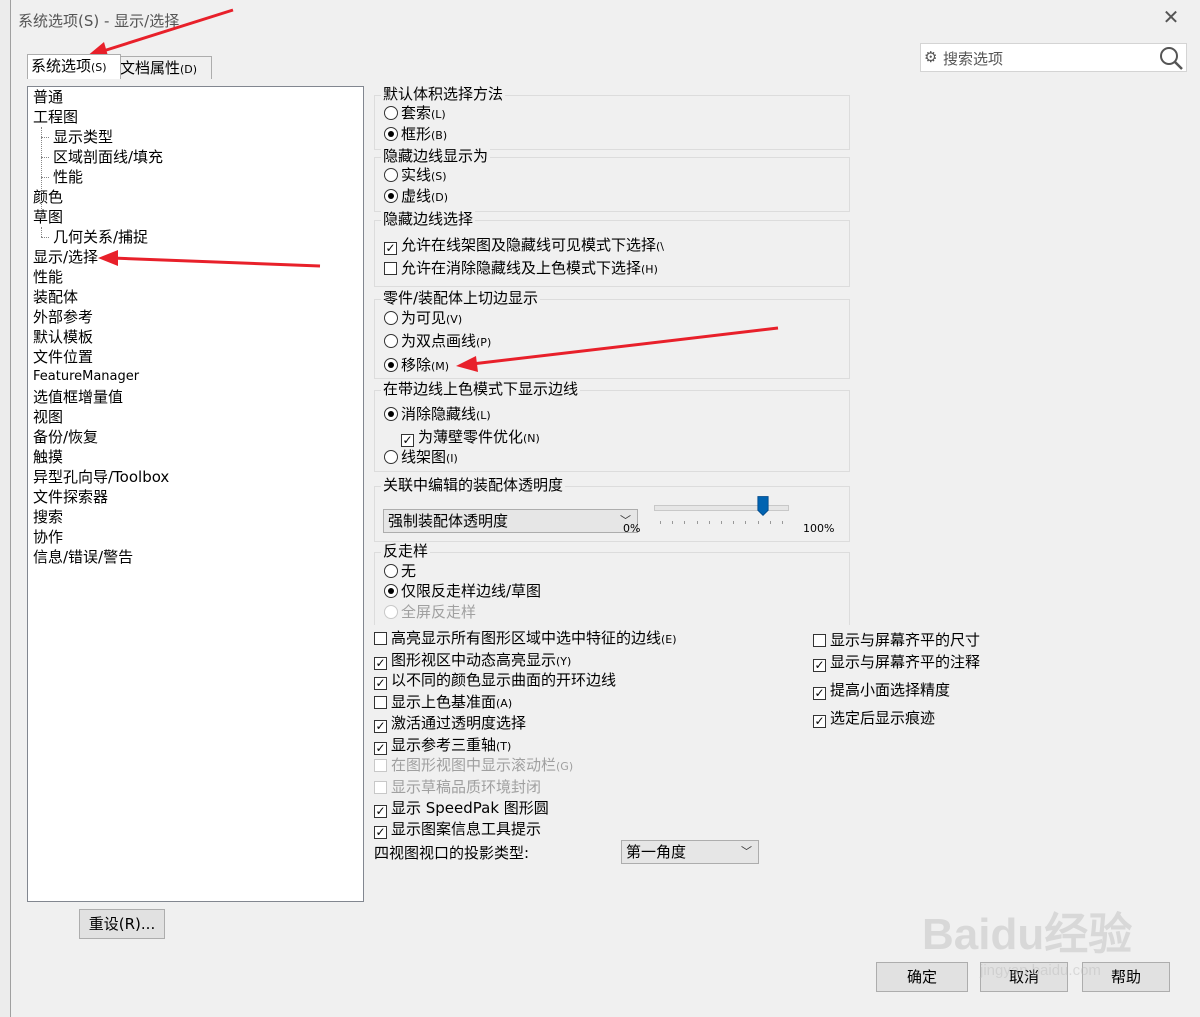 The height and width of the screenshot is (1017, 1200). Describe the element at coordinates (400, 571) in the screenshot. I see `antialias-none-radio: 无` at that location.